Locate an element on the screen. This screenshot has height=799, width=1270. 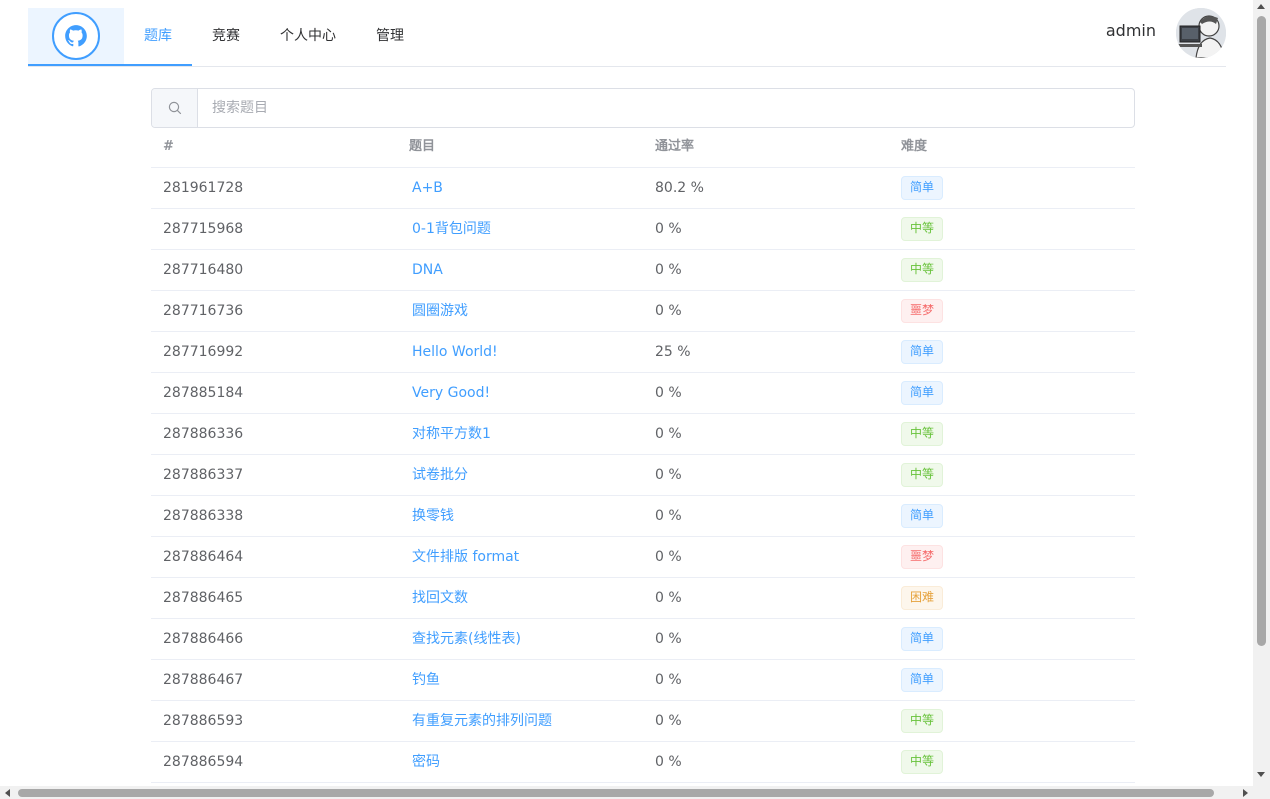
table-row: 287886464 文件排版 format 0 % 噩梦 is located at coordinates (643, 557).